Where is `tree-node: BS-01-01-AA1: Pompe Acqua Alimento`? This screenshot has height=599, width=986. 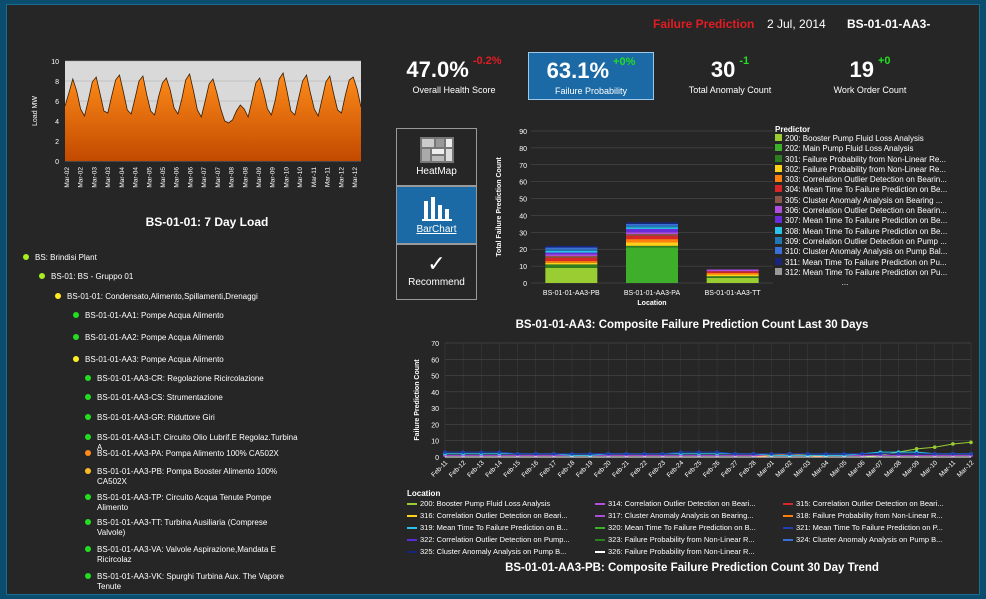
tree-node: BS-01-01-AA1: Pompe Acqua Alimento is located at coordinates (210, 316).